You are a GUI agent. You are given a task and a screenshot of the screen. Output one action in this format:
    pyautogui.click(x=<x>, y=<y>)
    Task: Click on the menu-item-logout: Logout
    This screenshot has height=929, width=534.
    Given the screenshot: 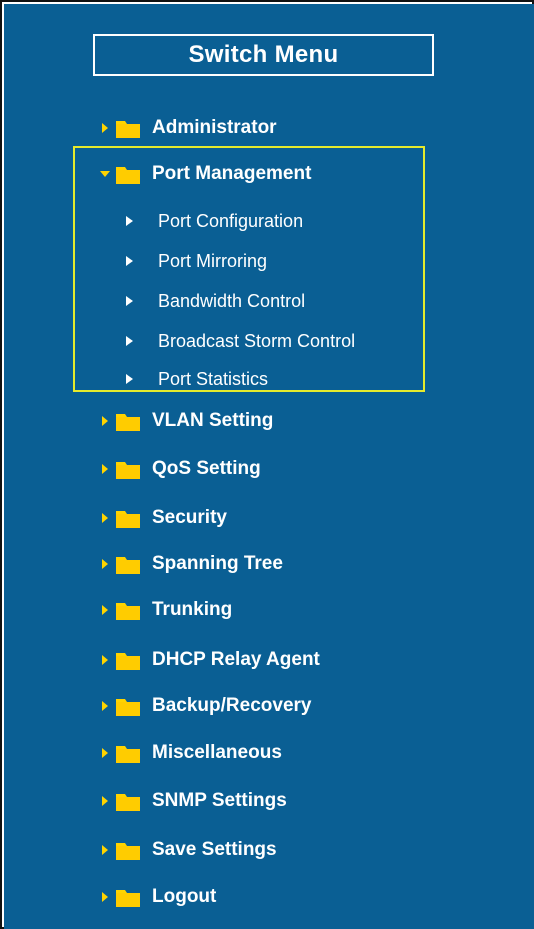 What is the action you would take?
    pyautogui.click(x=157, y=897)
    